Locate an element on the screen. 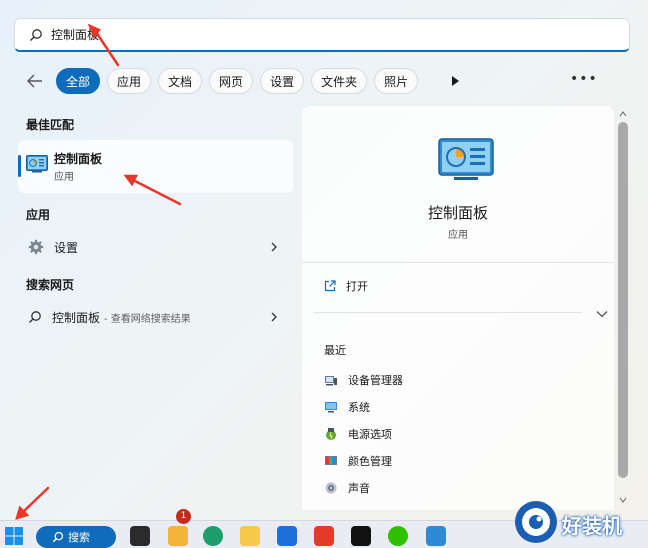  recent-label: 声音 is located at coordinates (359, 488).